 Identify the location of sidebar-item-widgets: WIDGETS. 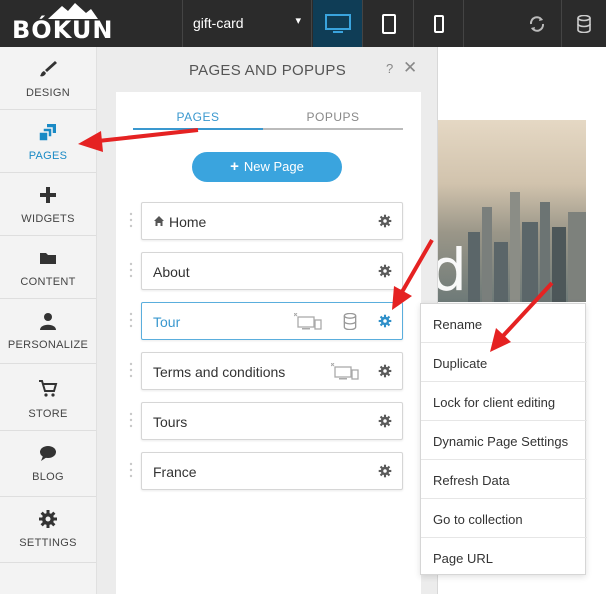
(48, 204).